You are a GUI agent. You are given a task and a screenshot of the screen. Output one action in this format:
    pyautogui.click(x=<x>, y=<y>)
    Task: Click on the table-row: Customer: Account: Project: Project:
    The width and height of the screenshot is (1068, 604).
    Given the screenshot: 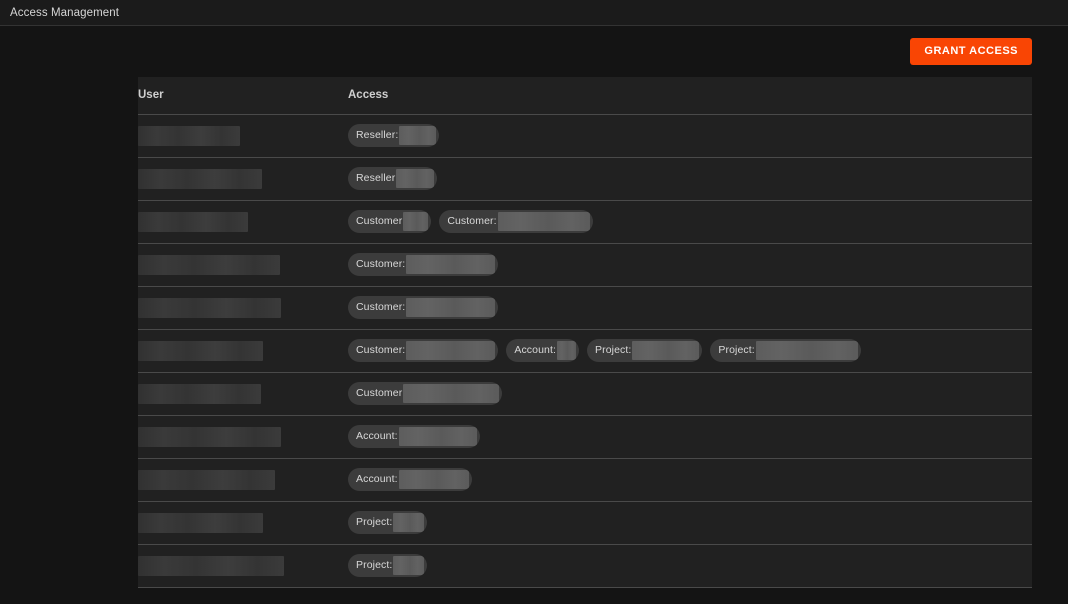 What is the action you would take?
    pyautogui.click(x=585, y=350)
    